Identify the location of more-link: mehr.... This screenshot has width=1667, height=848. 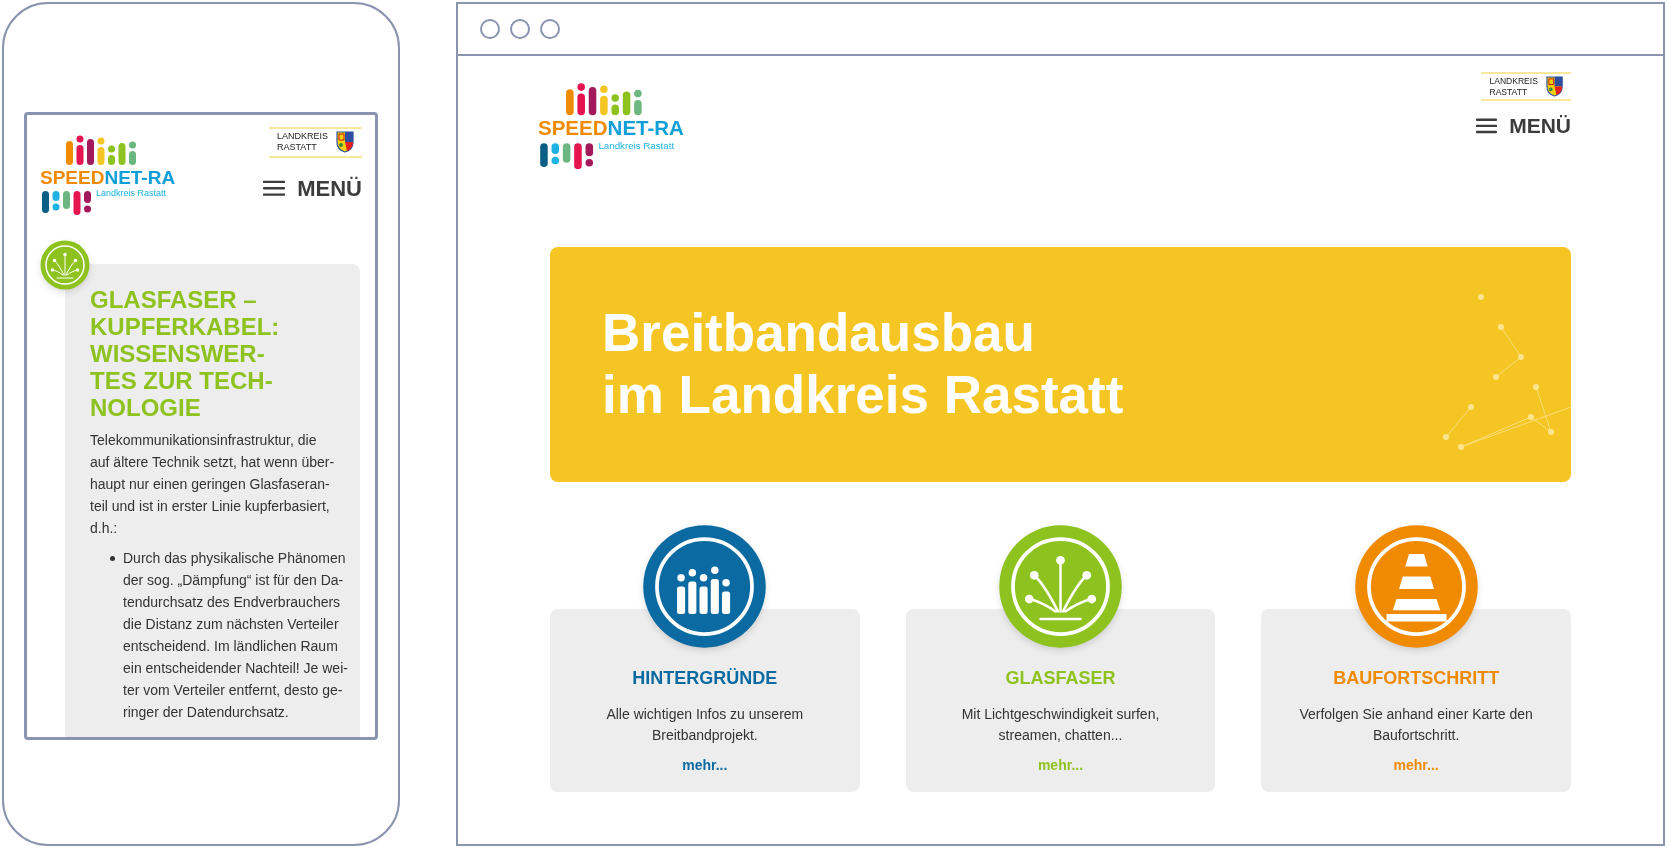
(705, 765).